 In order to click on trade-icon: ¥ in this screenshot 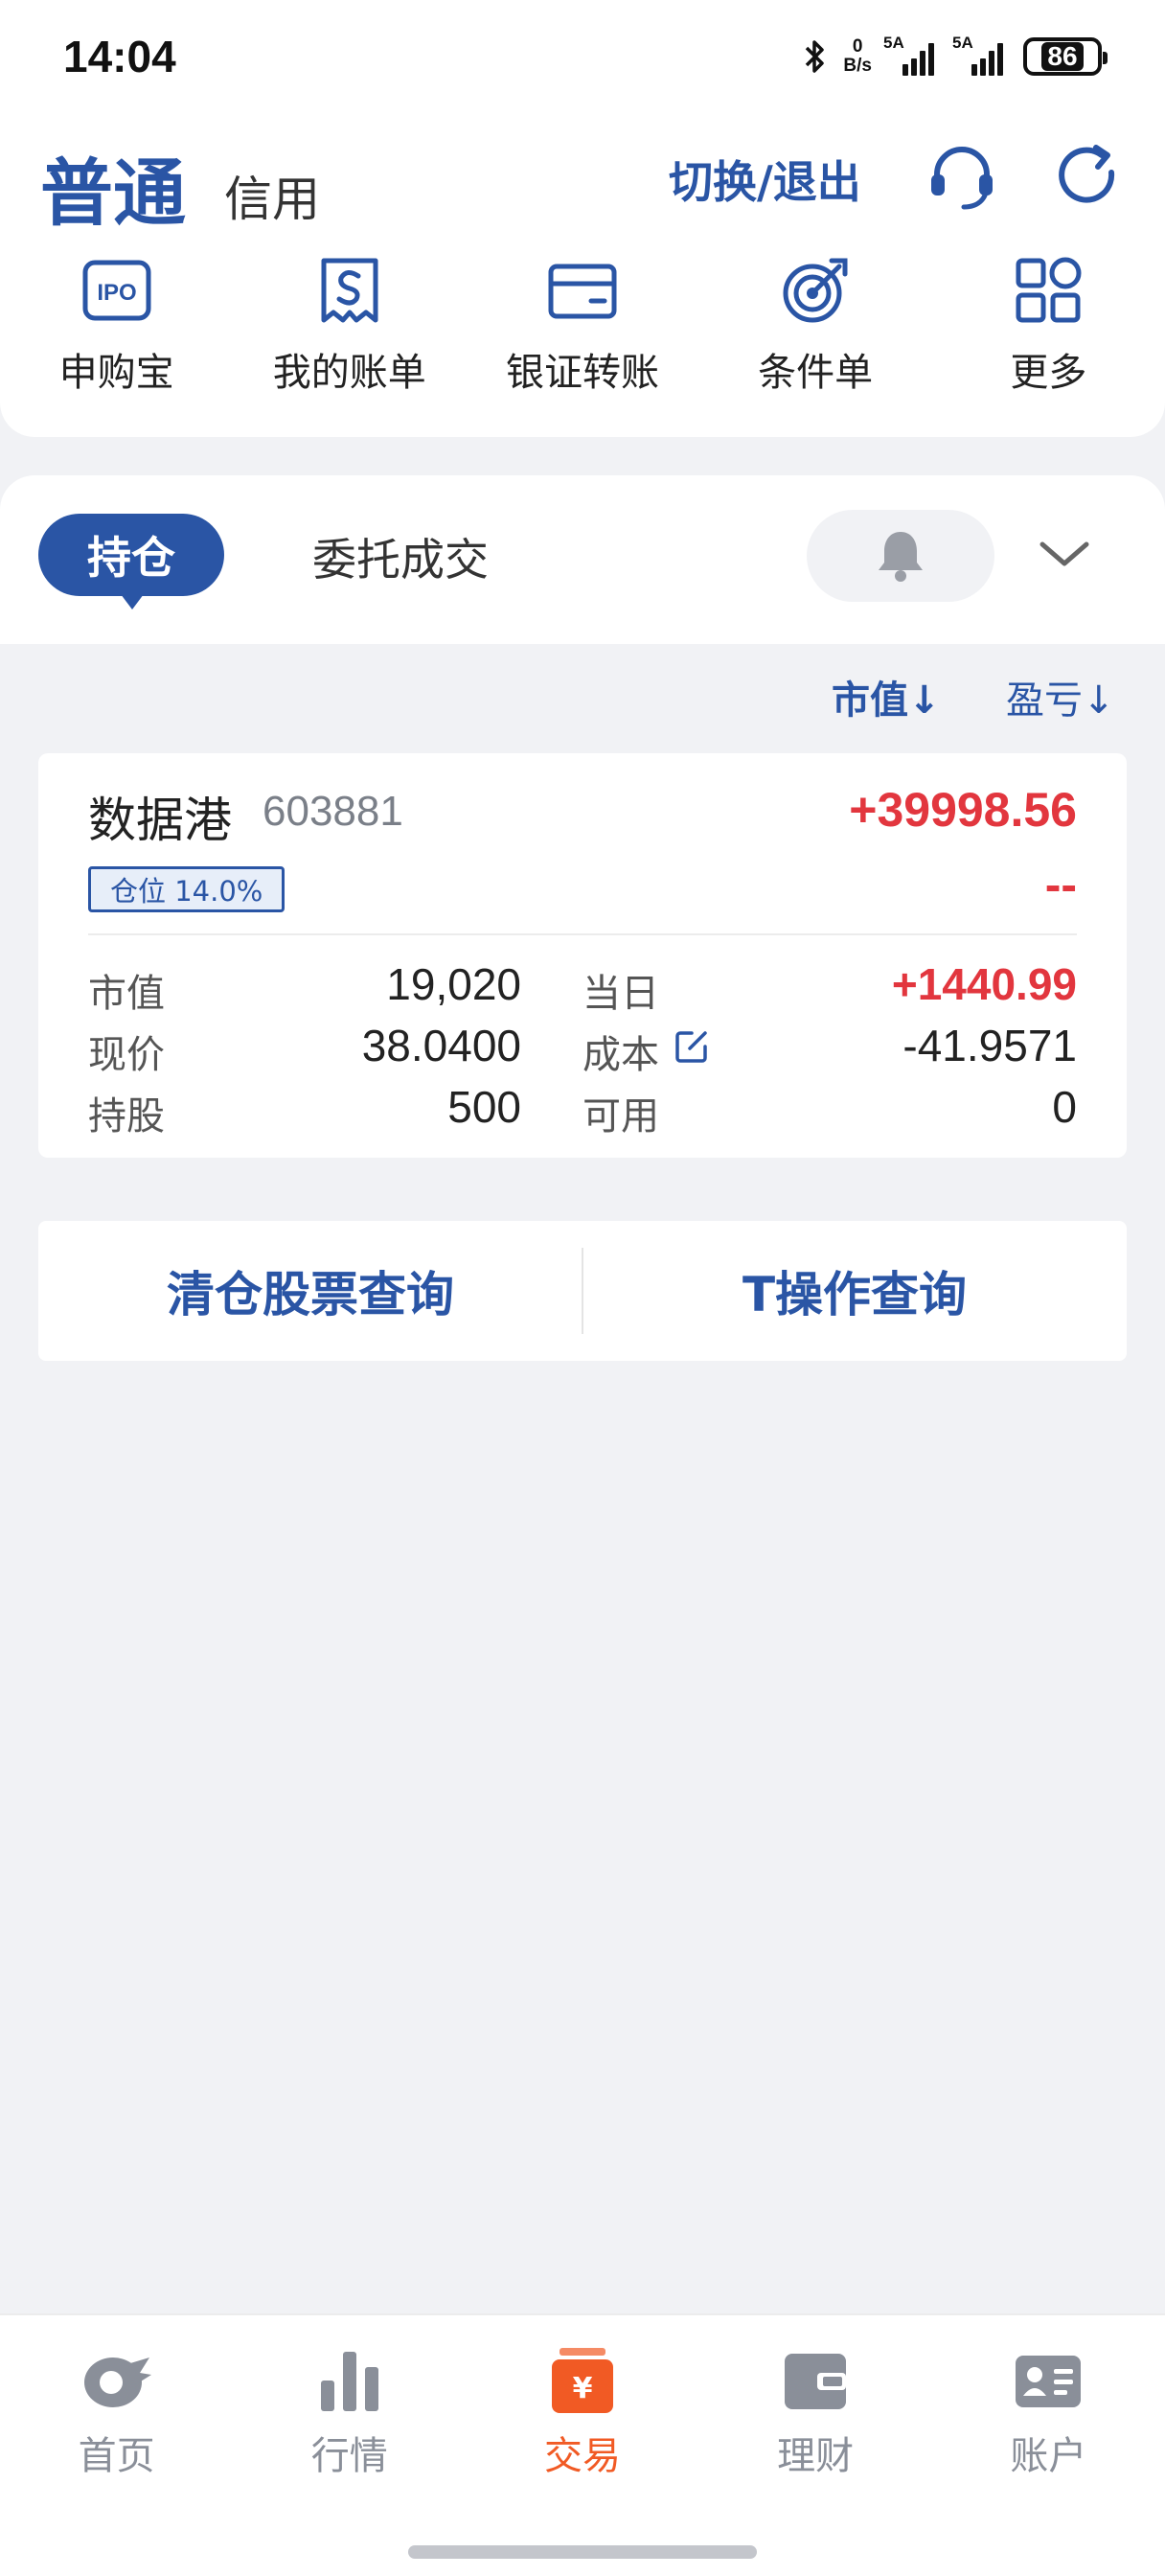, I will do `click(582, 2380)`.